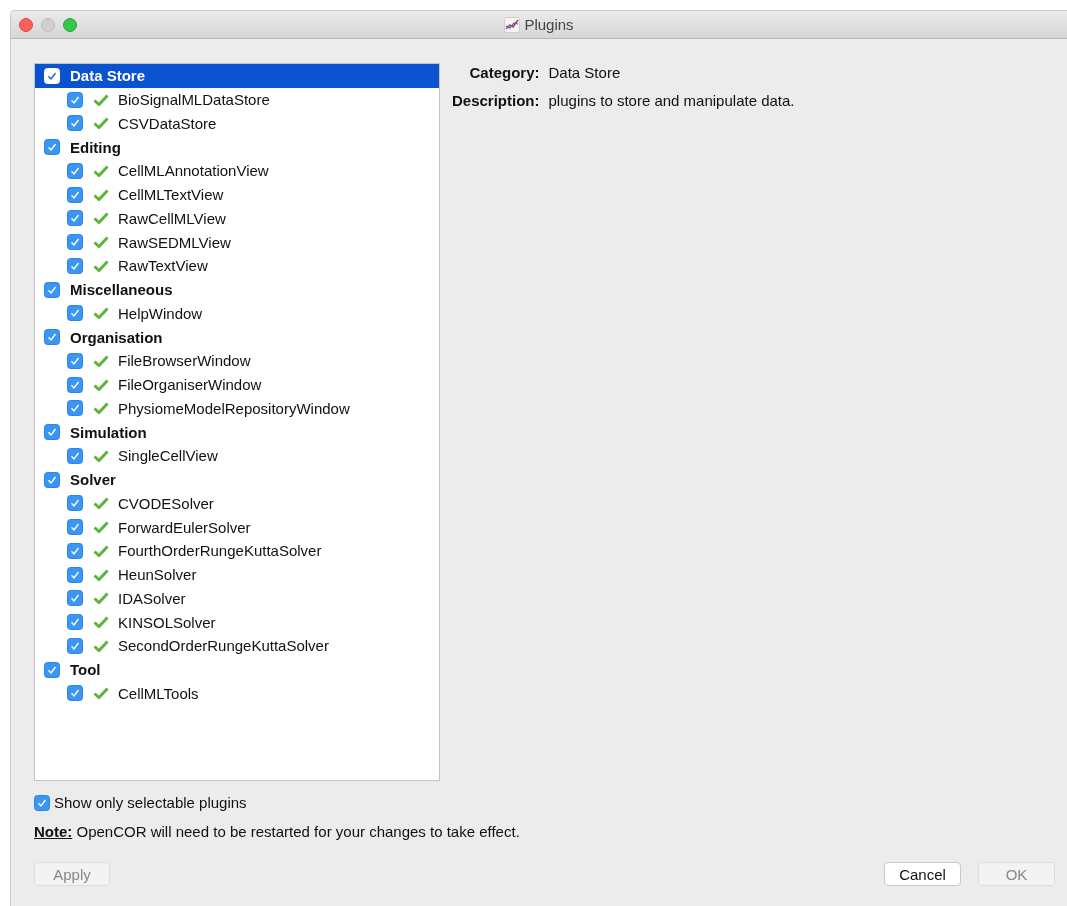  I want to click on plugin-name: IDASolver, so click(152, 598).